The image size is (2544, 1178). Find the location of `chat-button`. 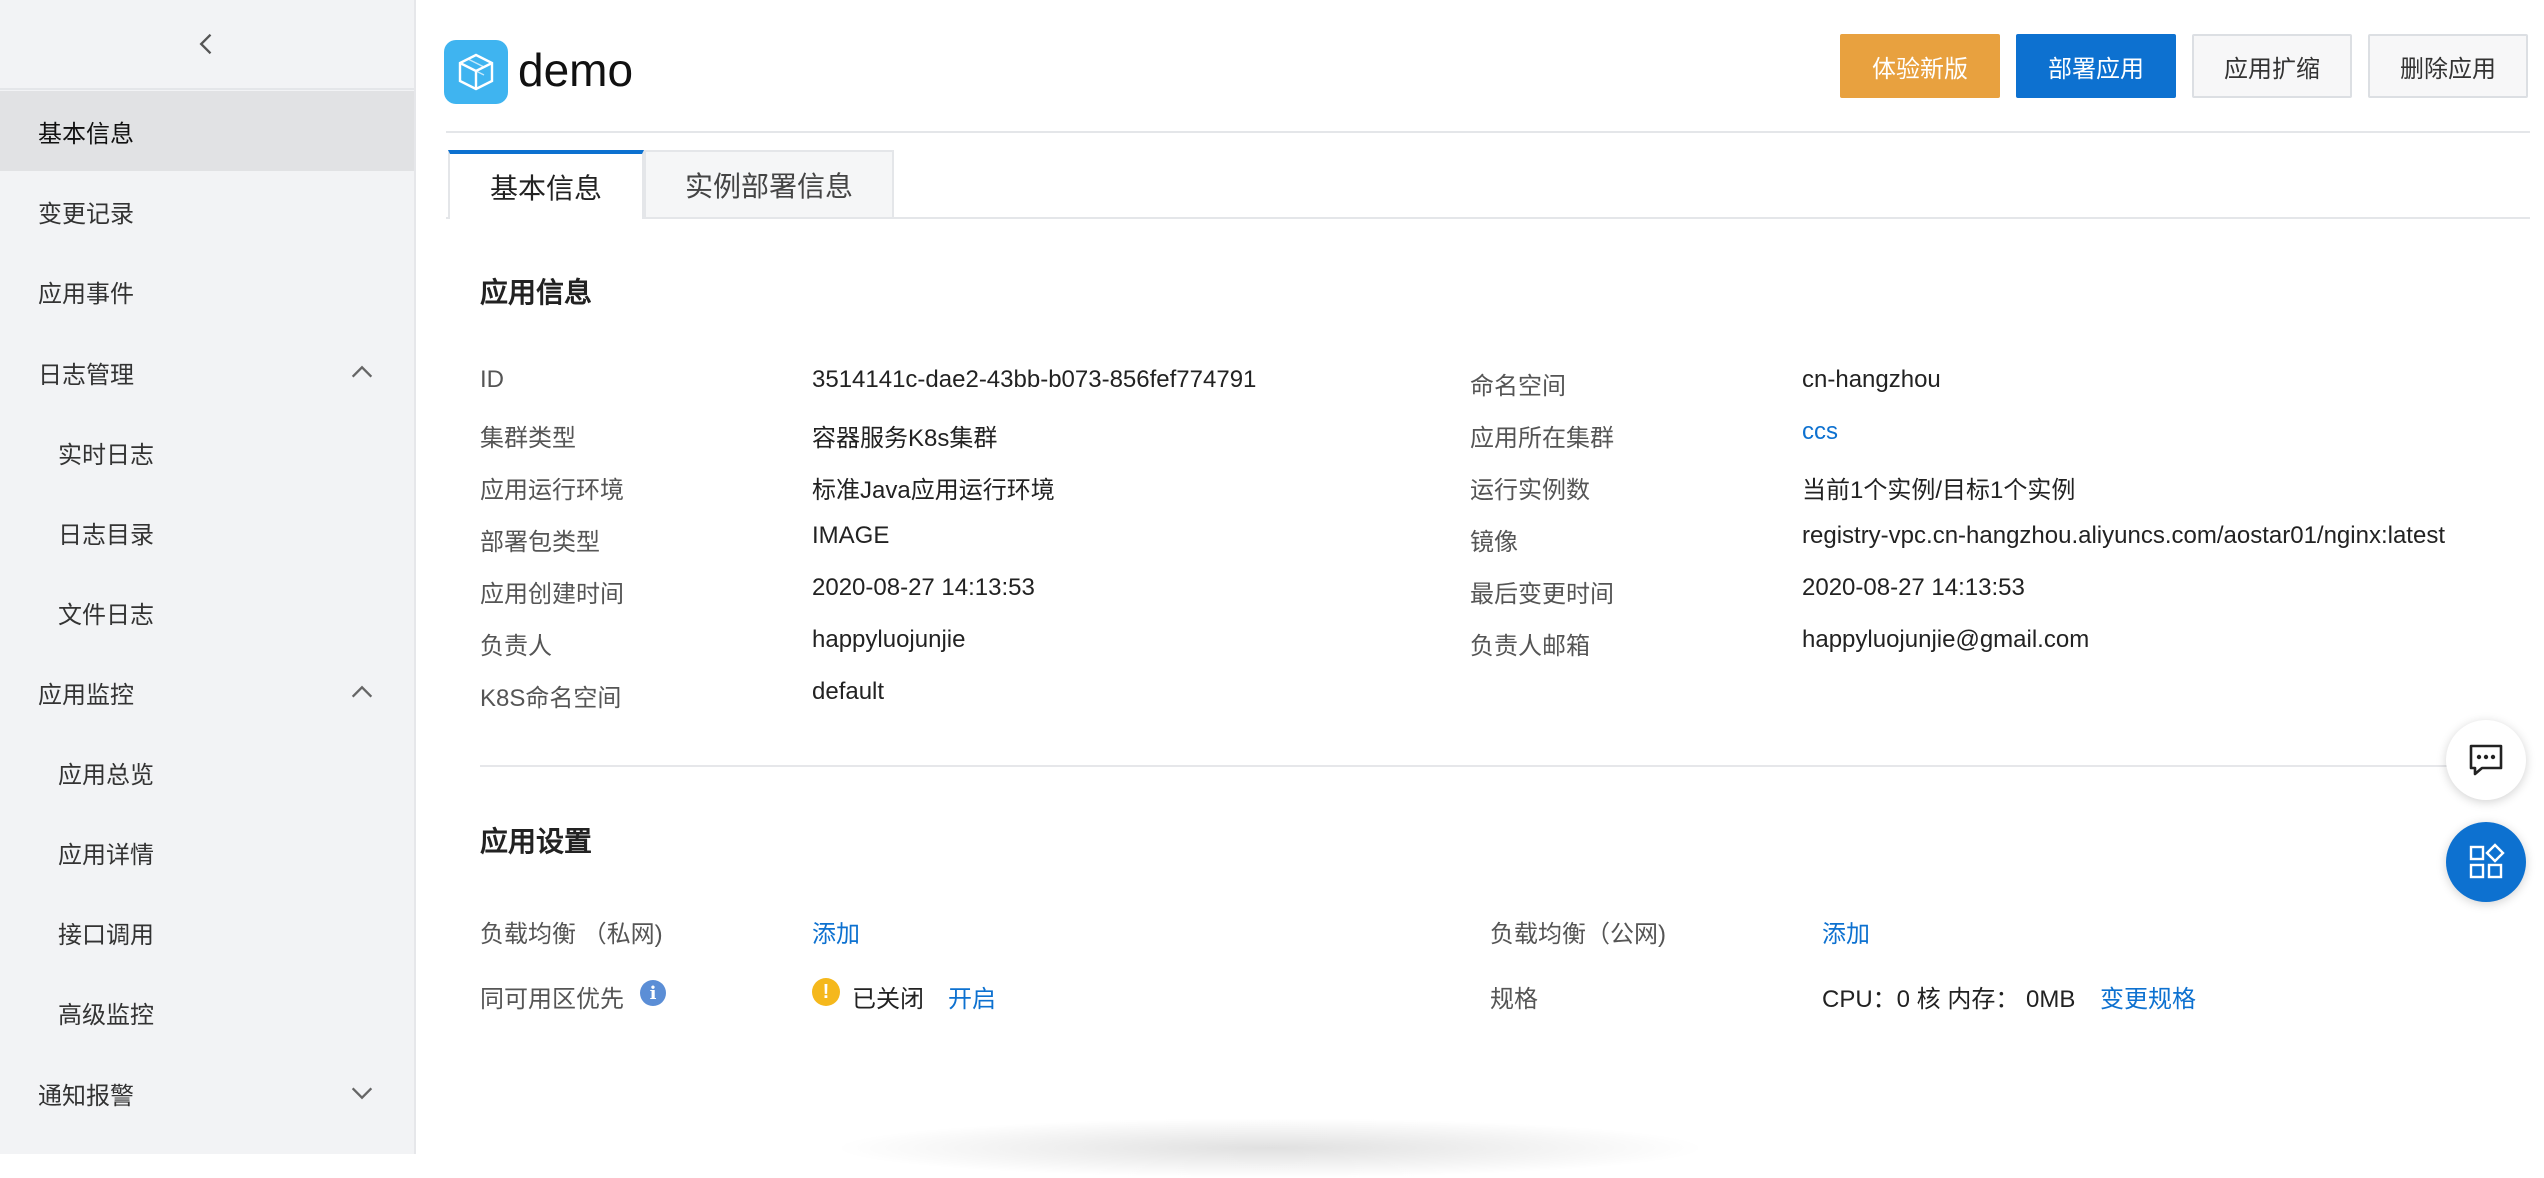

chat-button is located at coordinates (2486, 760).